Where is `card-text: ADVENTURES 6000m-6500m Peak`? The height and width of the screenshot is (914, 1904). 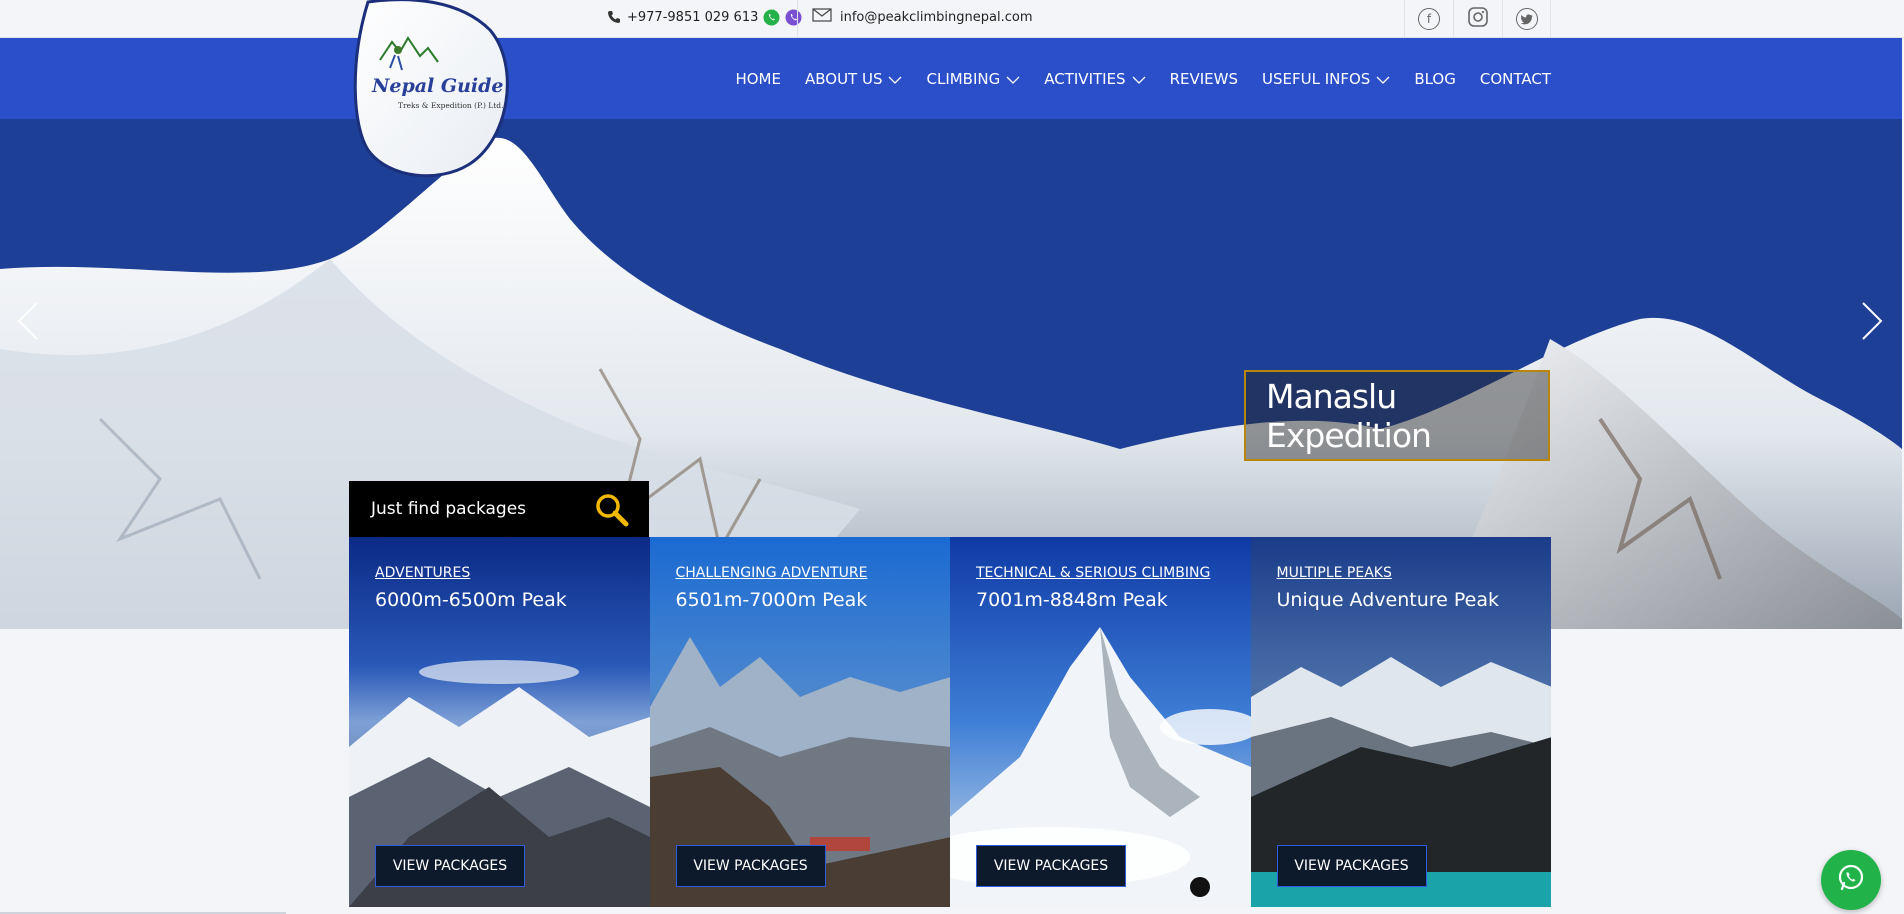 card-text: ADVENTURES 6000m-6500m Peak is located at coordinates (471, 588).